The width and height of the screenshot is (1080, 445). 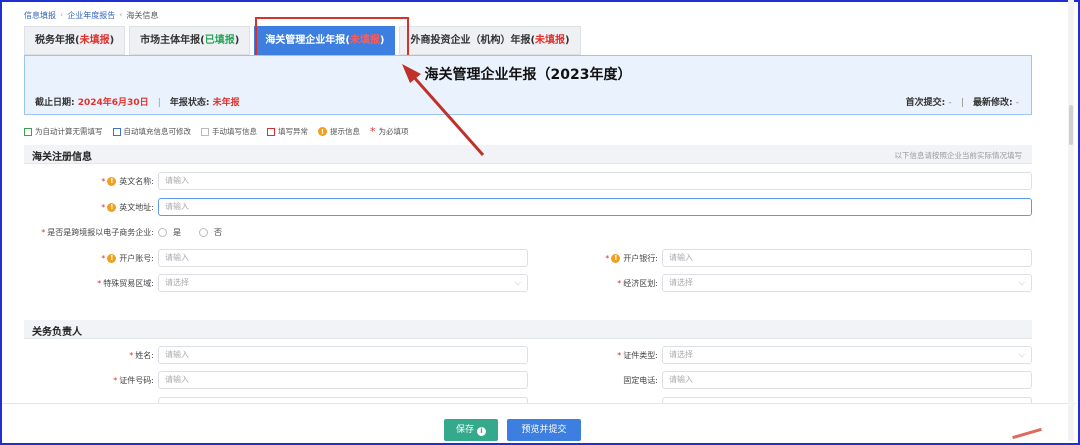 I want to click on annotation-arrow-icon, so click(x=443, y=110).